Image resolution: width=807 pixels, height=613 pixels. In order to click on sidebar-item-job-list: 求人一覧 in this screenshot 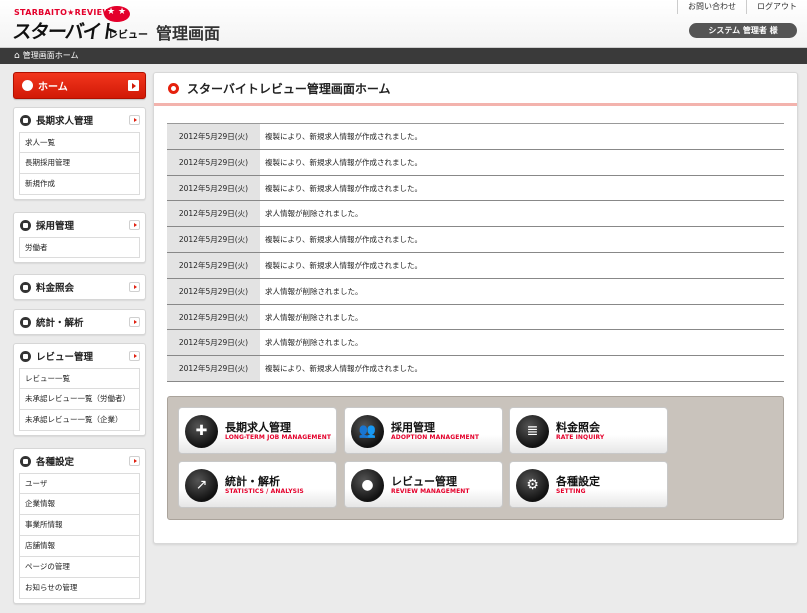, I will do `click(79, 142)`.